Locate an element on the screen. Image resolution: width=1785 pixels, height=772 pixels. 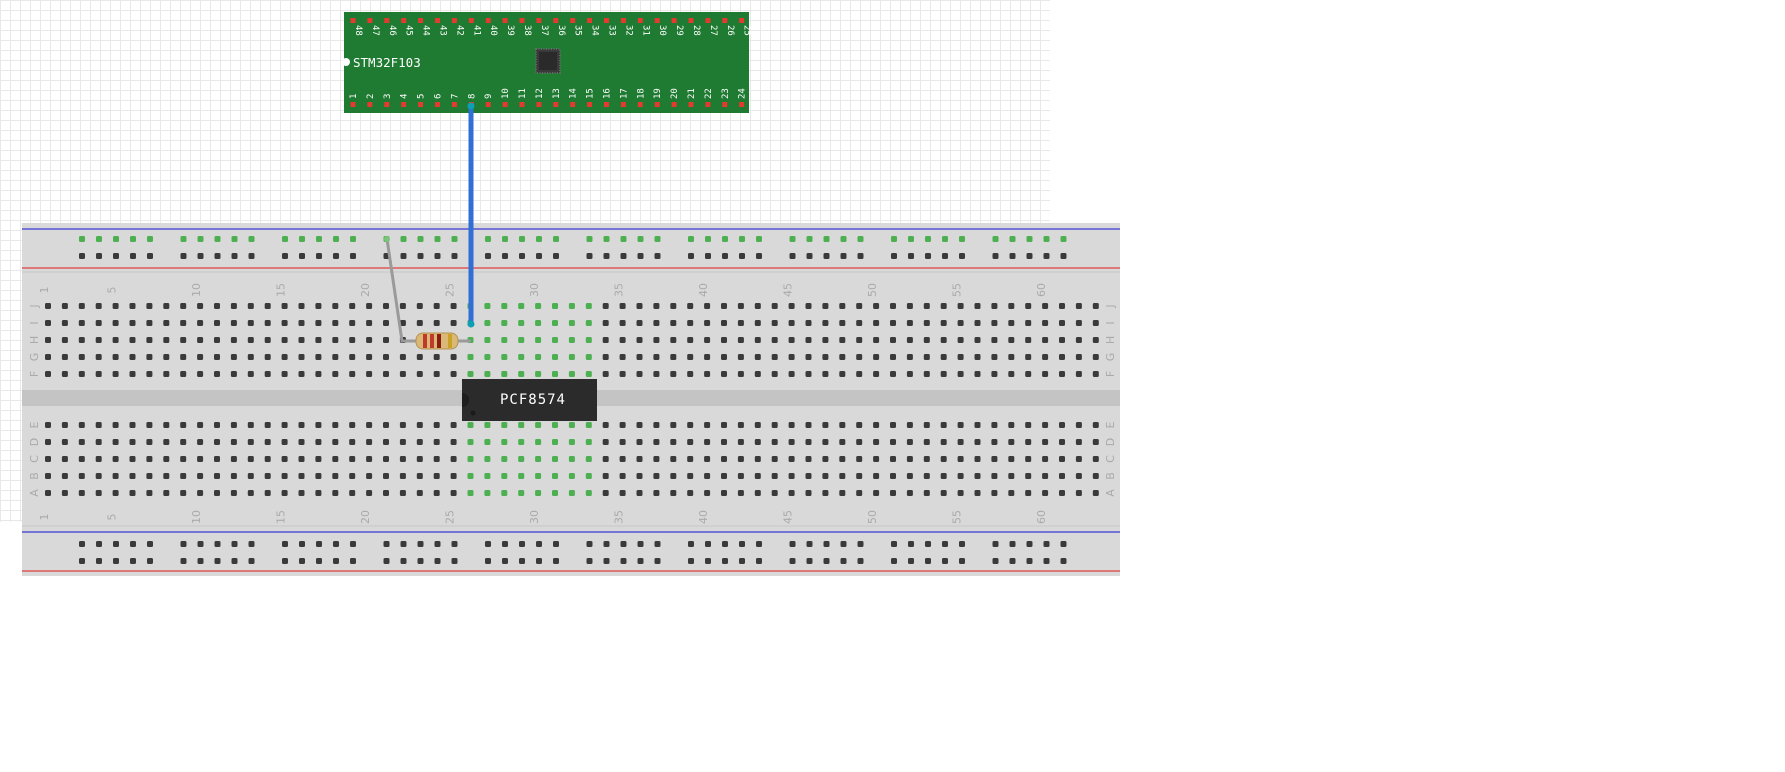
hole-D38 is located at coordinates (673, 442).